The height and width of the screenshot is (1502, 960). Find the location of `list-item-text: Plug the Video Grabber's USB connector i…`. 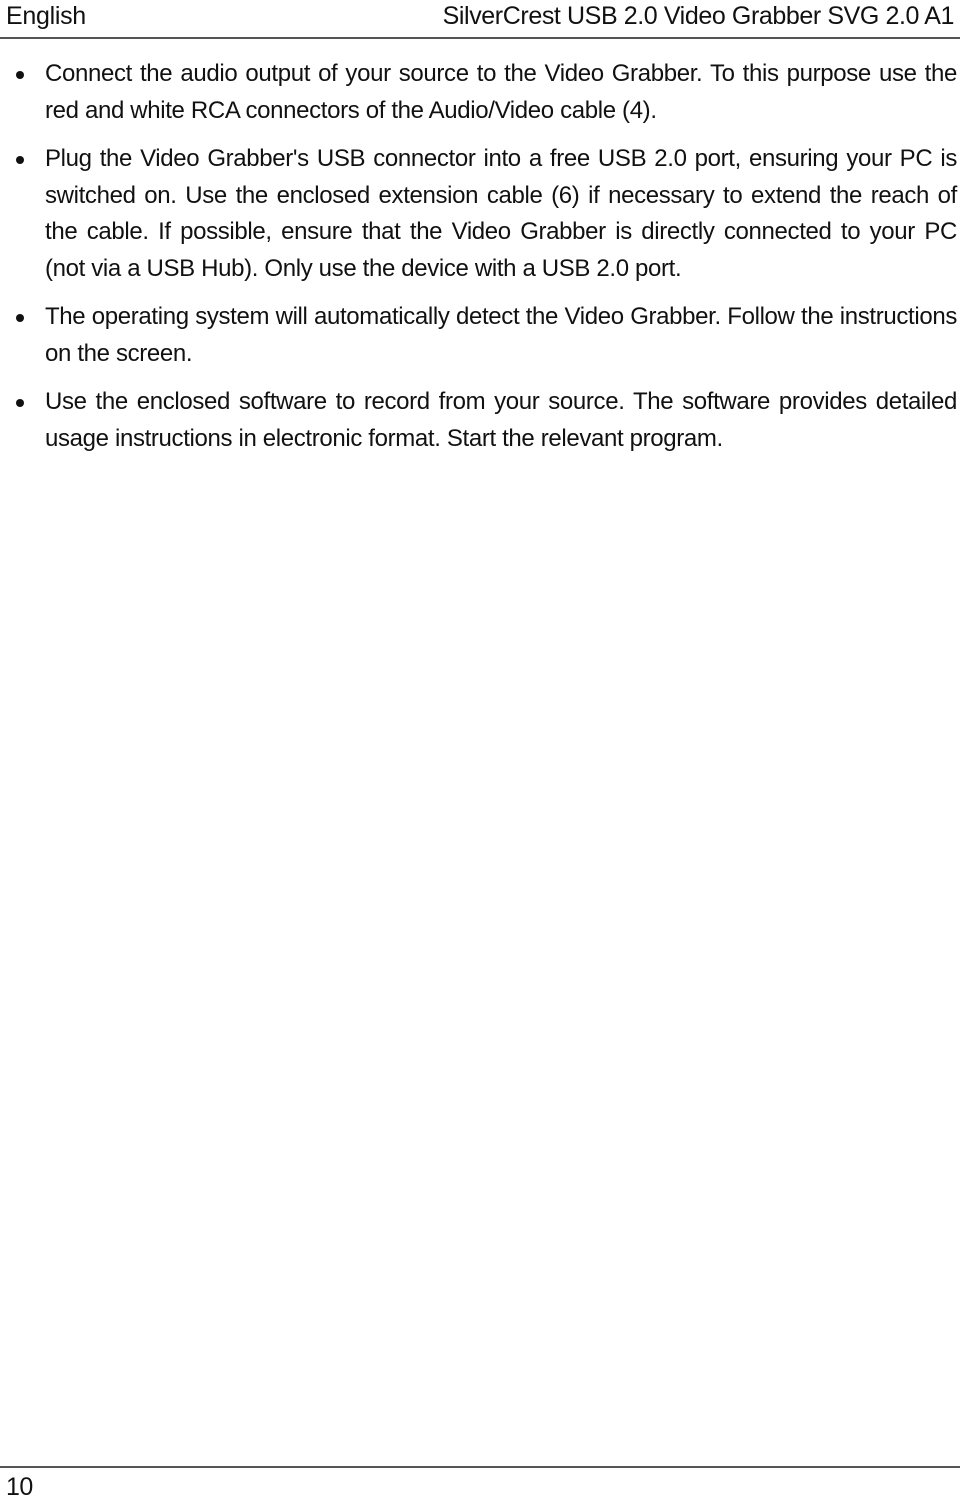

list-item-text: Plug the Video Grabber's USB connector i… is located at coordinates (501, 213).